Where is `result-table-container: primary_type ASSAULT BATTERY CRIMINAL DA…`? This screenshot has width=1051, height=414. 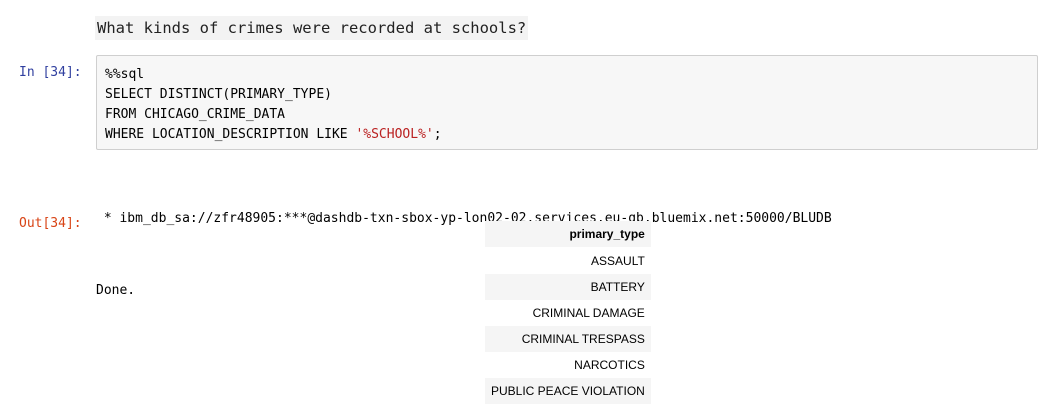
result-table-container: primary_type ASSAULT BATTERY CRIMINAL DA… is located at coordinates (568, 312).